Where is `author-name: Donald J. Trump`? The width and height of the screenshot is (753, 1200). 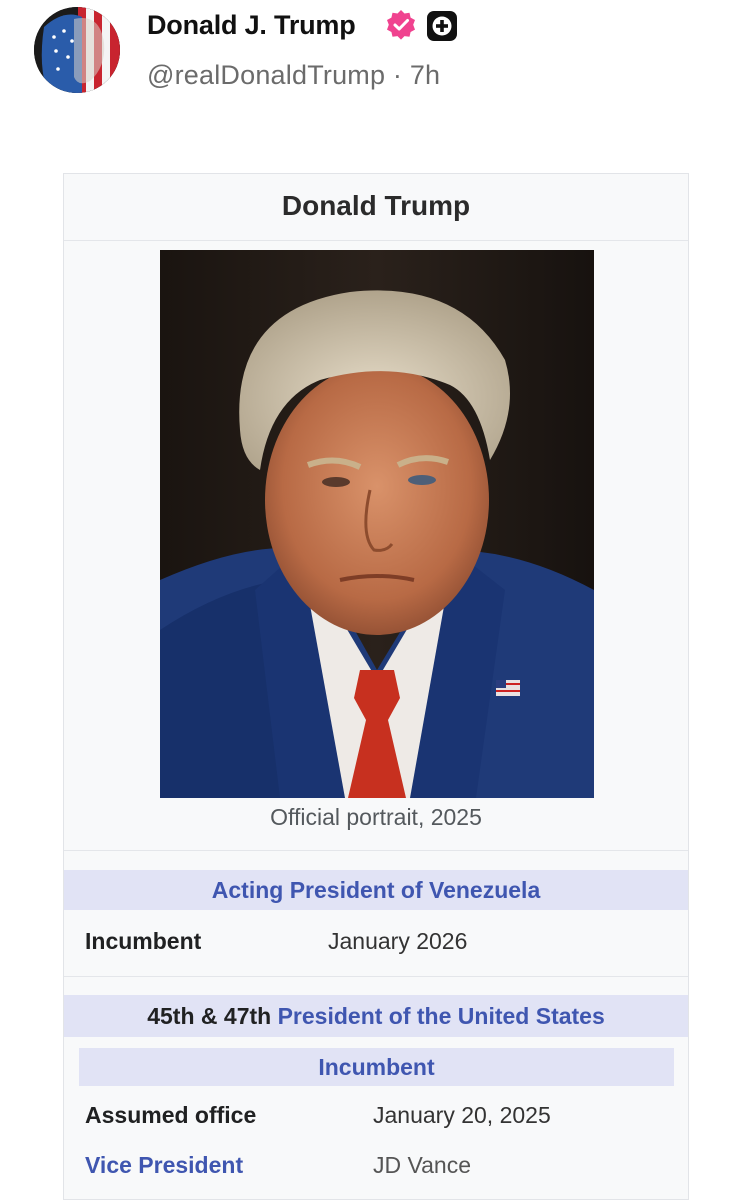 author-name: Donald J. Trump is located at coordinates (251, 25).